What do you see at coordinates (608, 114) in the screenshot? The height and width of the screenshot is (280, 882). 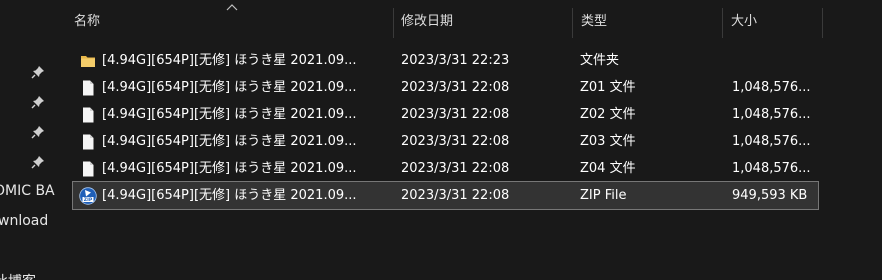 I see `file-type: Z02 文件` at bounding box center [608, 114].